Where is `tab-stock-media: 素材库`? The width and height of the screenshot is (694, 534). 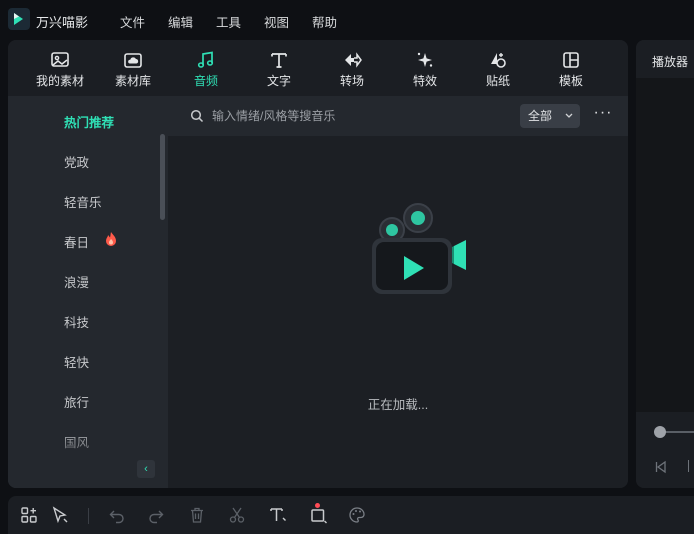 tab-stock-media: 素材库 is located at coordinates (133, 71).